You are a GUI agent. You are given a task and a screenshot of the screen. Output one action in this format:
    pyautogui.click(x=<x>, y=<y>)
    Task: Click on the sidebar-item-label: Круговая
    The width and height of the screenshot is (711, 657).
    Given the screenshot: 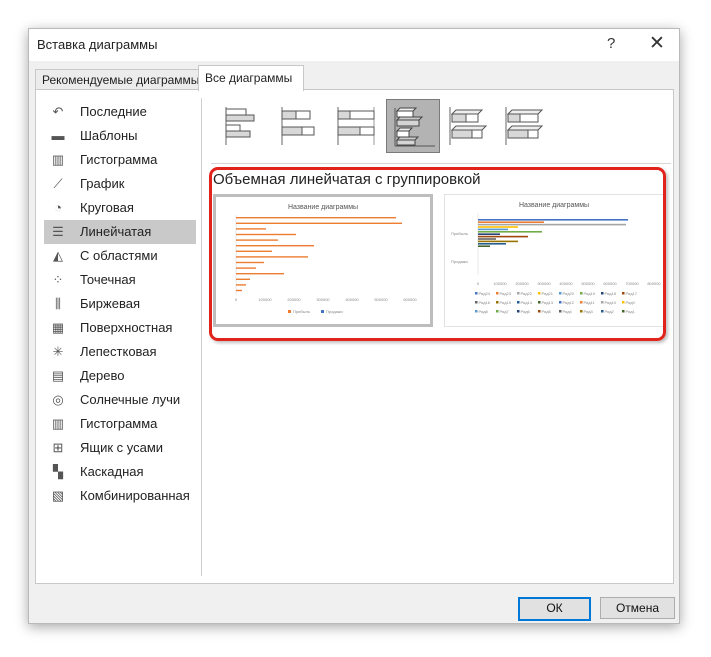 What is the action you would take?
    pyautogui.click(x=107, y=207)
    